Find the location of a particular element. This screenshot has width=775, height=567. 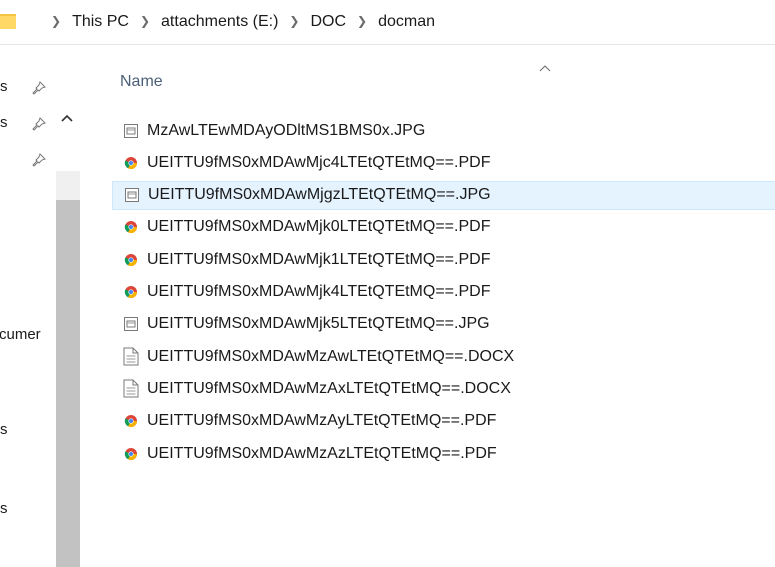

file-row: UEITTU9fMS0xMDAwMjk0LTEtQTEtMQ==.PDF is located at coordinates (443, 227).